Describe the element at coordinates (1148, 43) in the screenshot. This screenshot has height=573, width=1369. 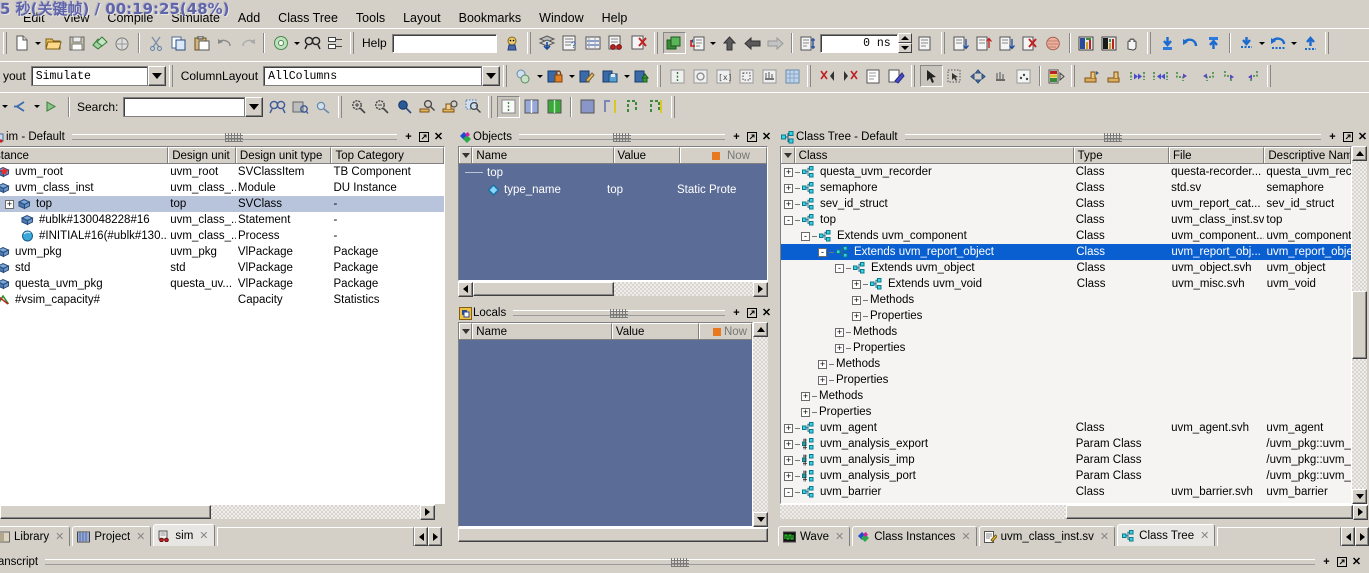
I see `toolbar-grip-bp` at that location.